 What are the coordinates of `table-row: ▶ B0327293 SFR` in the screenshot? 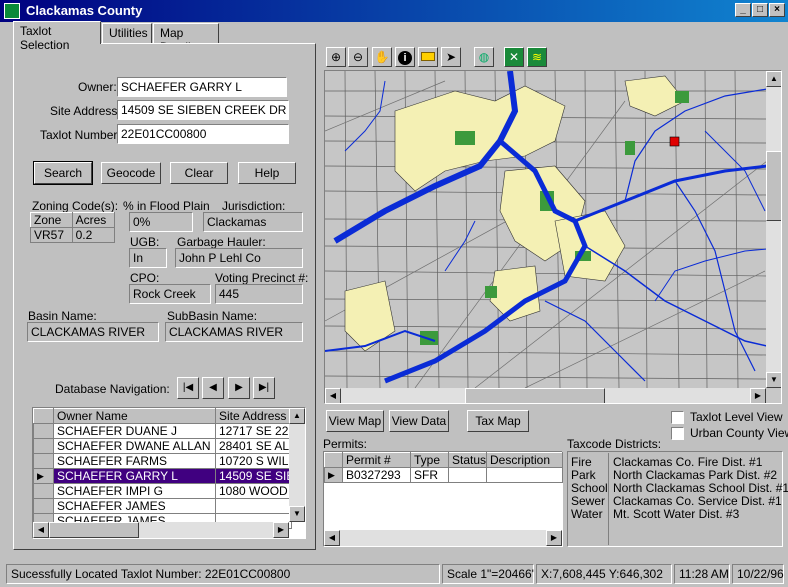 It's located at (443, 475).